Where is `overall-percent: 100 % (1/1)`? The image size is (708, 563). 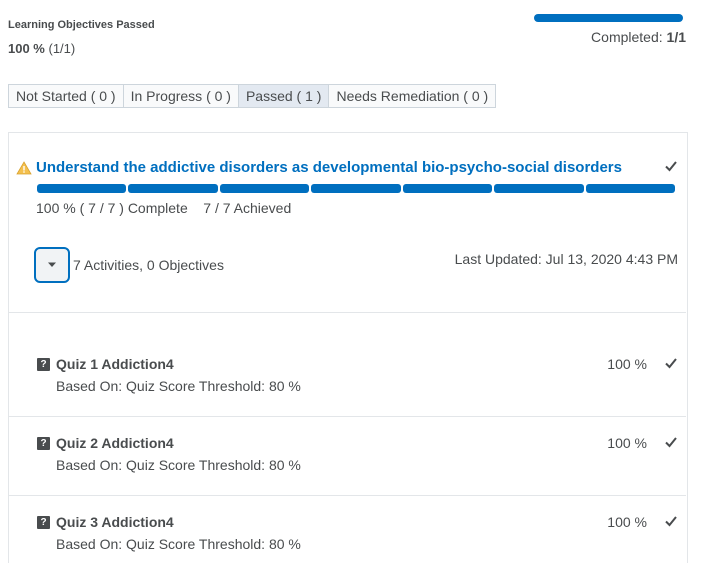 overall-percent: 100 % (1/1) is located at coordinates (41, 48).